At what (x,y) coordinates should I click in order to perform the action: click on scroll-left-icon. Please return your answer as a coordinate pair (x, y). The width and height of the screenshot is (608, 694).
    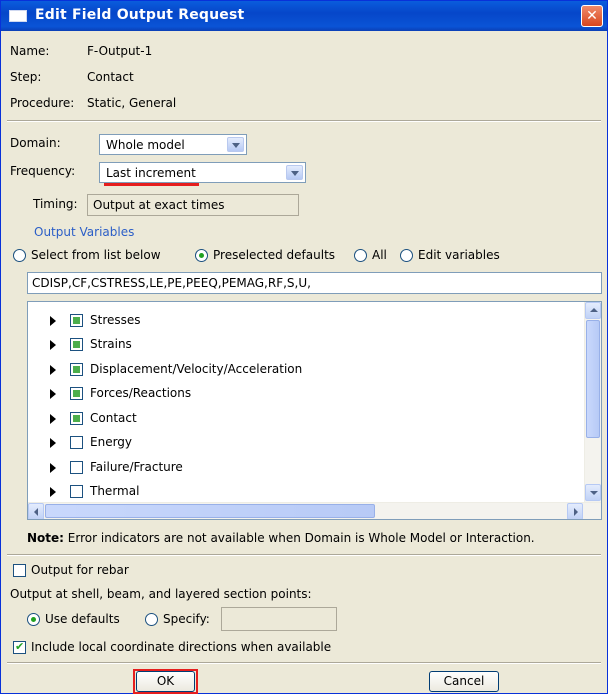
    Looking at the image, I should click on (36, 511).